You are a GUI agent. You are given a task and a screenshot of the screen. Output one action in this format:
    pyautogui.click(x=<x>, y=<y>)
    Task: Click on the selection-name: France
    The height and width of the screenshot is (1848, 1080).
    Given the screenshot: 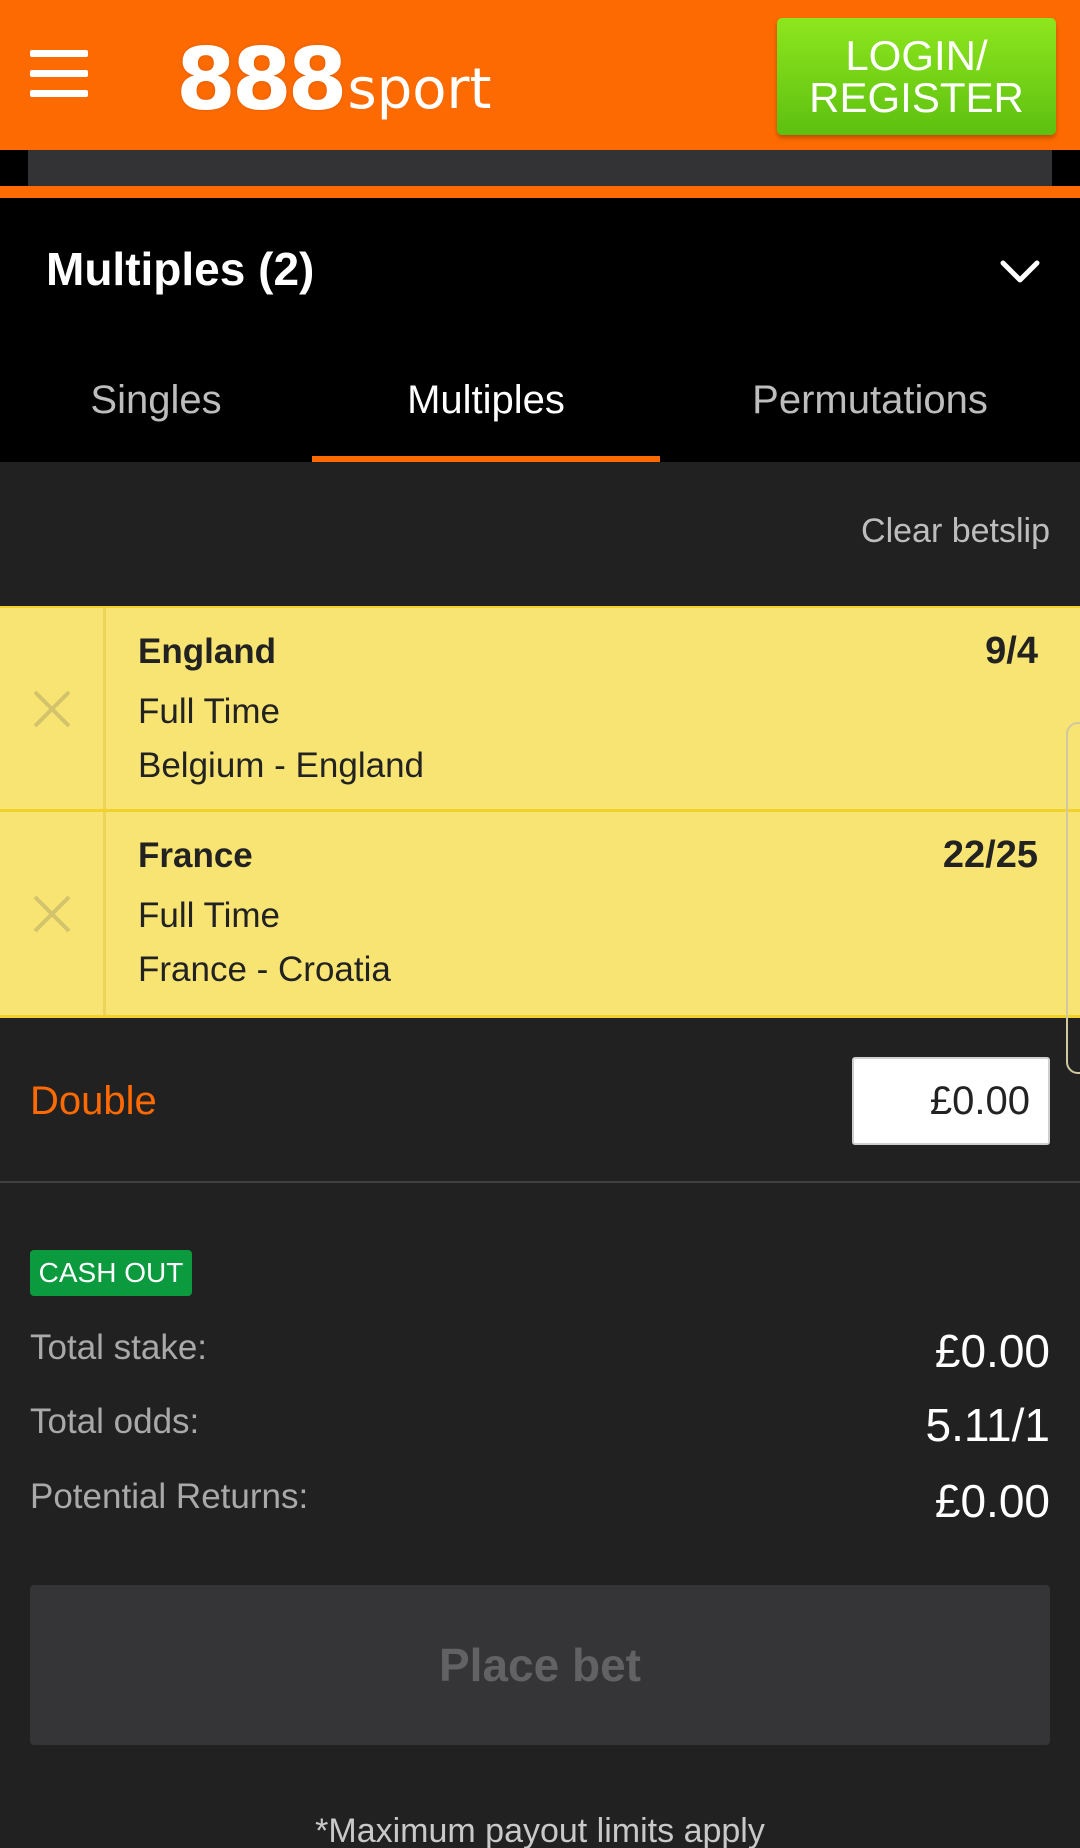 What is the action you would take?
    pyautogui.click(x=195, y=855)
    